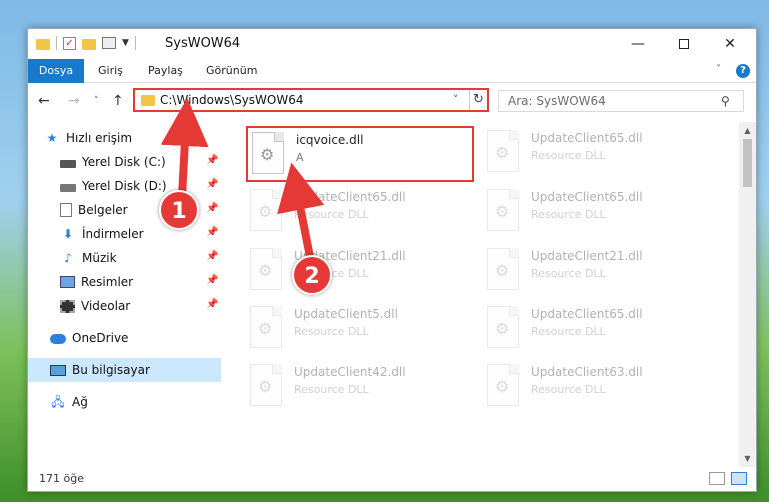 The height and width of the screenshot is (502, 769). Describe the element at coordinates (66, 210) in the screenshot. I see `documents-icon` at that location.